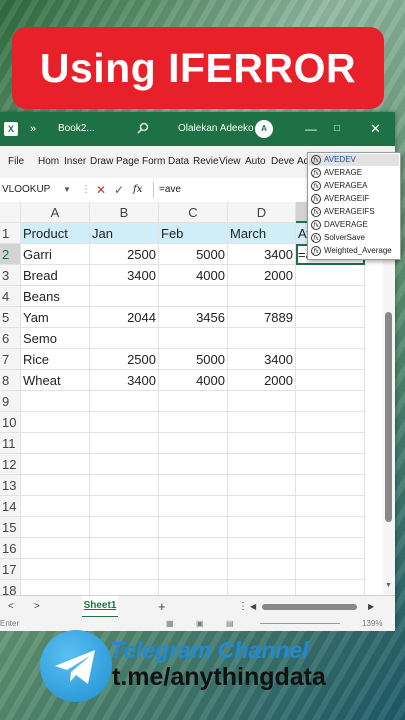  I want to click on more-commands-button: », so click(33, 129).